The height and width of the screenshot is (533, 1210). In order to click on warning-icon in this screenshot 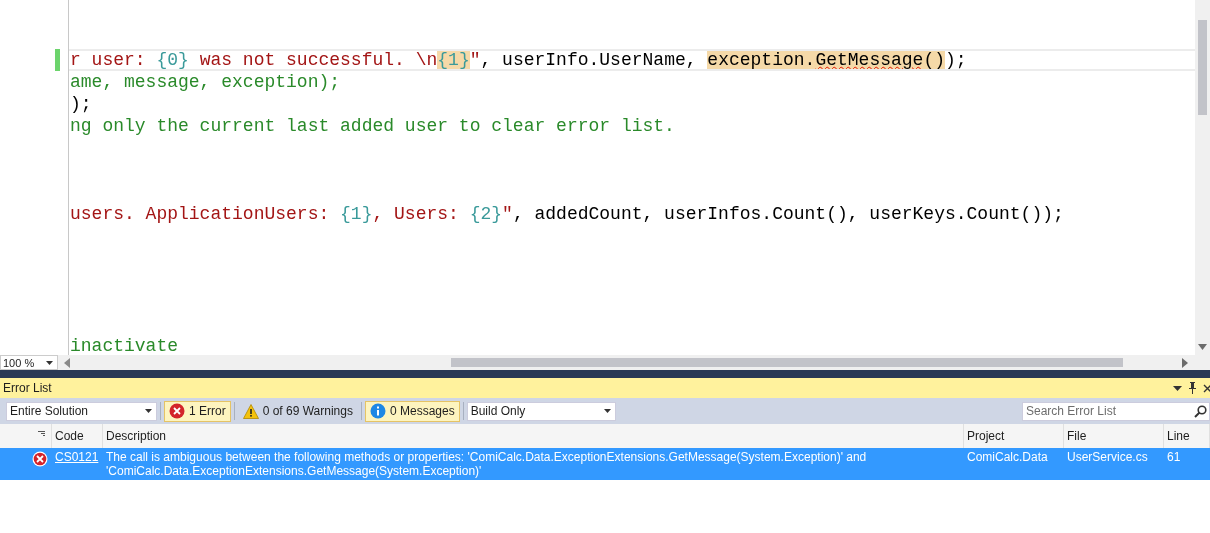, I will do `click(250, 411)`.